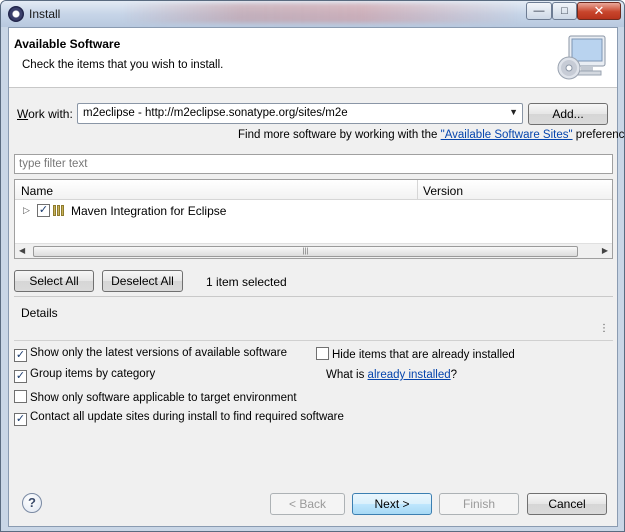  Describe the element at coordinates (39, 313) in the screenshot. I see `details-label: Details` at that location.